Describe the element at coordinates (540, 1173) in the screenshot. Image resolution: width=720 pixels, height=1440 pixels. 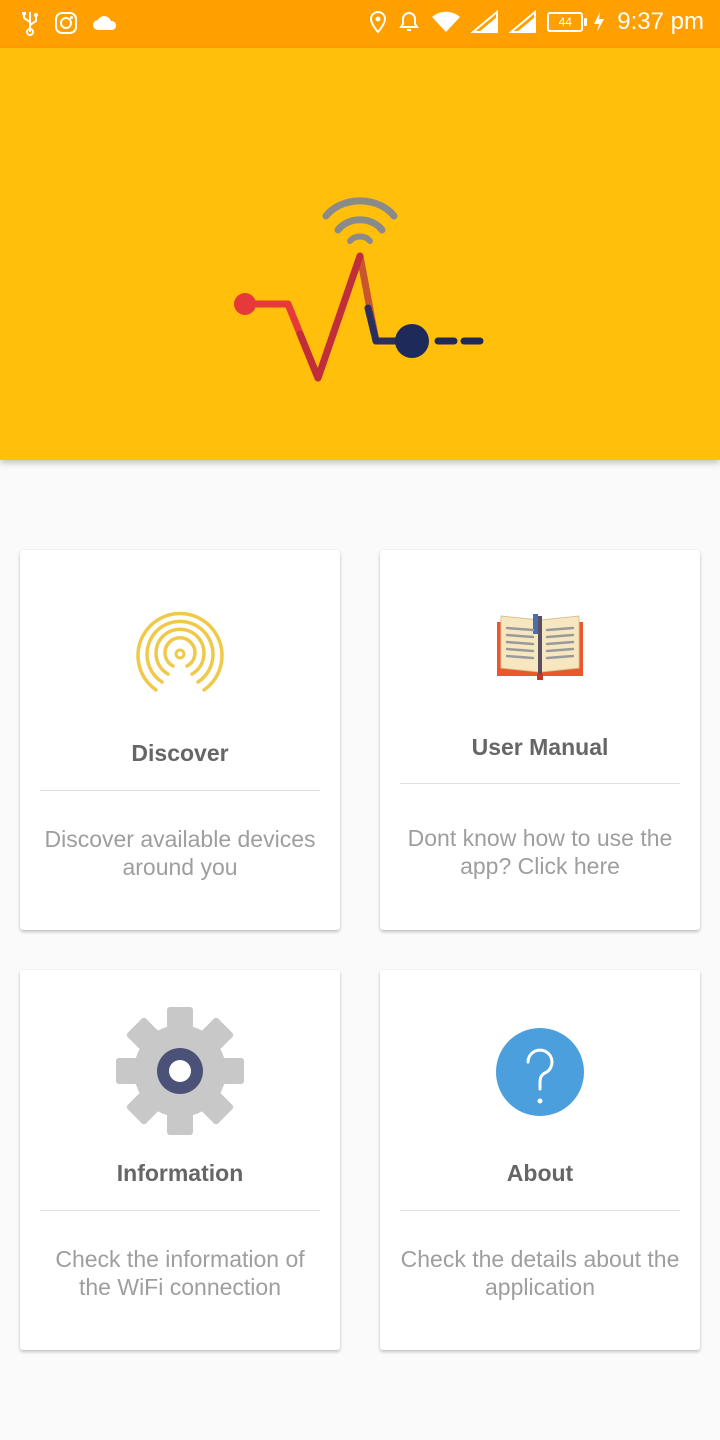
I see `about-title: About` at that location.